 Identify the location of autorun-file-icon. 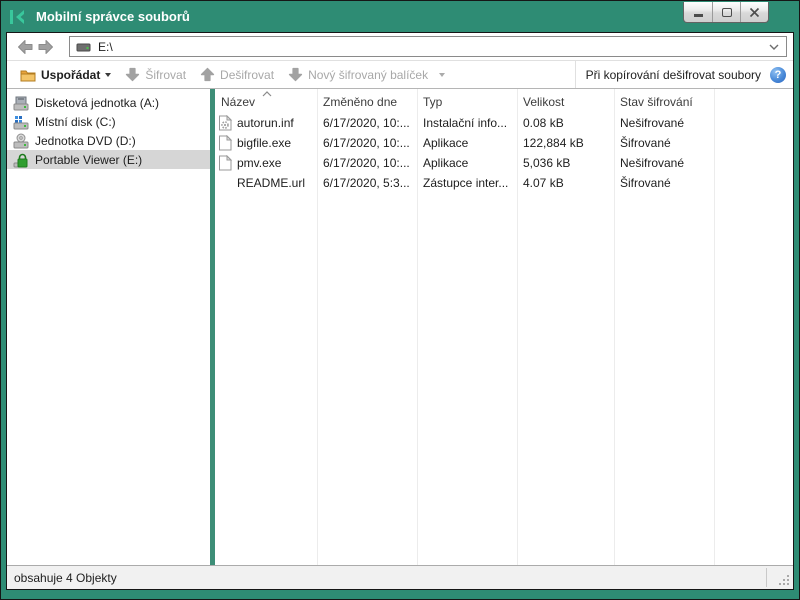
(225, 123).